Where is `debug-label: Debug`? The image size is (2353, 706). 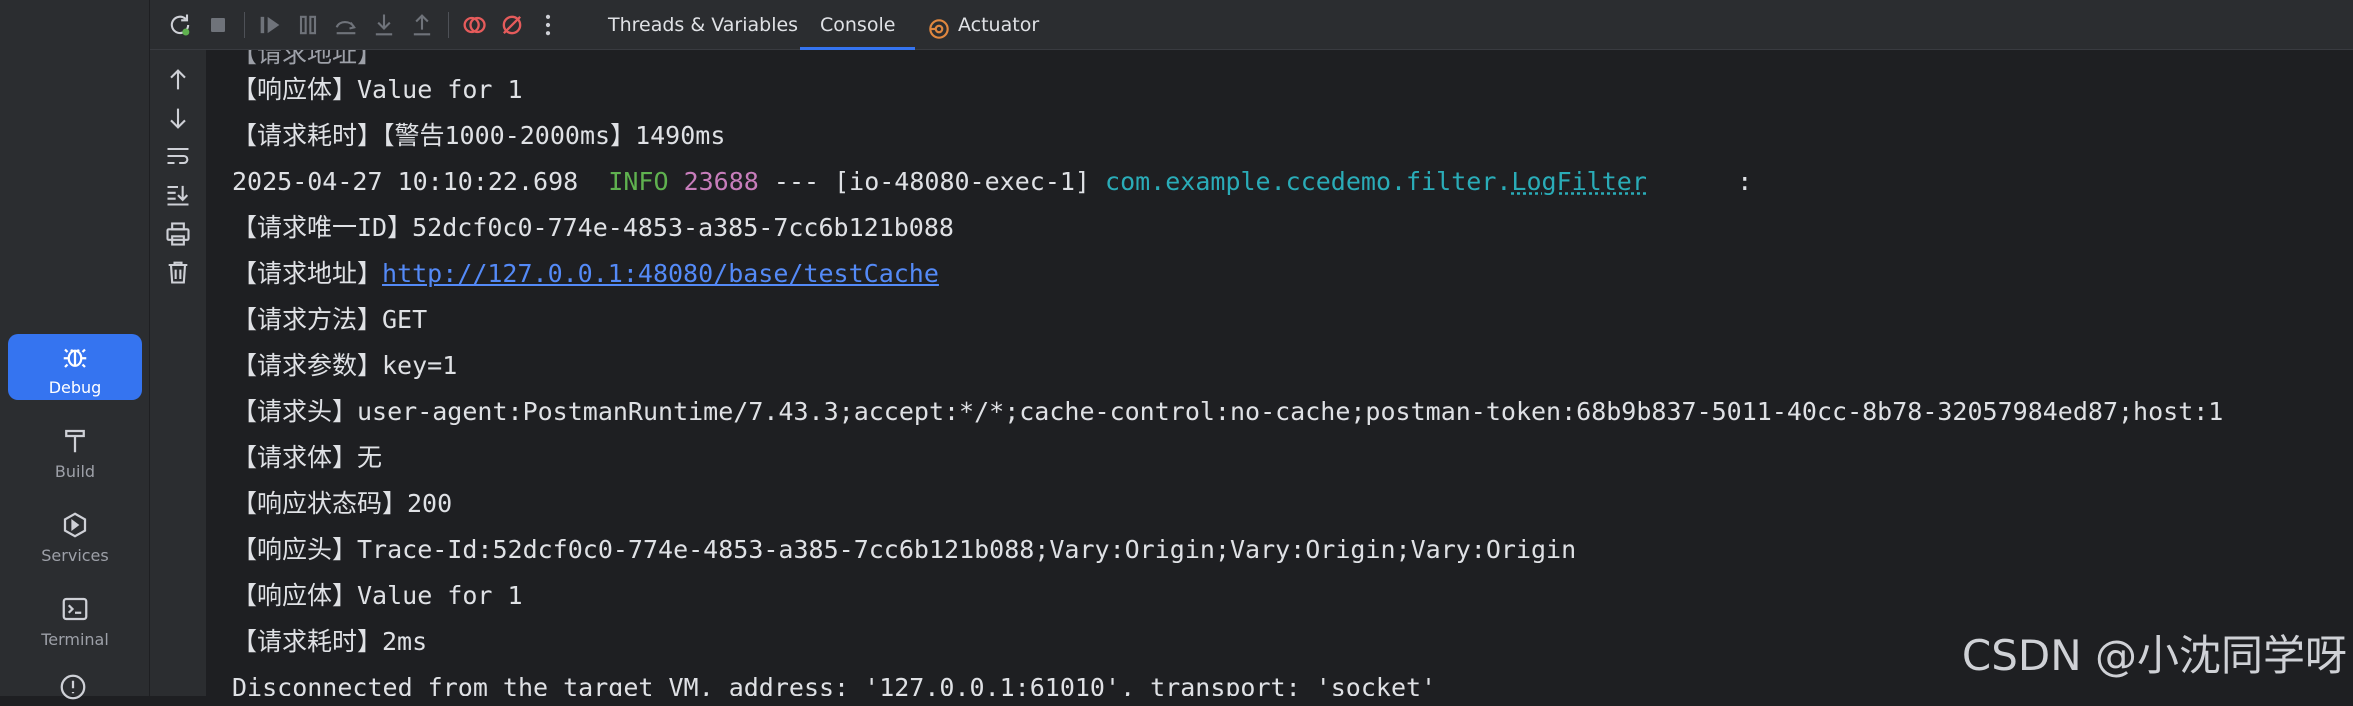 debug-label: Debug is located at coordinates (75, 387).